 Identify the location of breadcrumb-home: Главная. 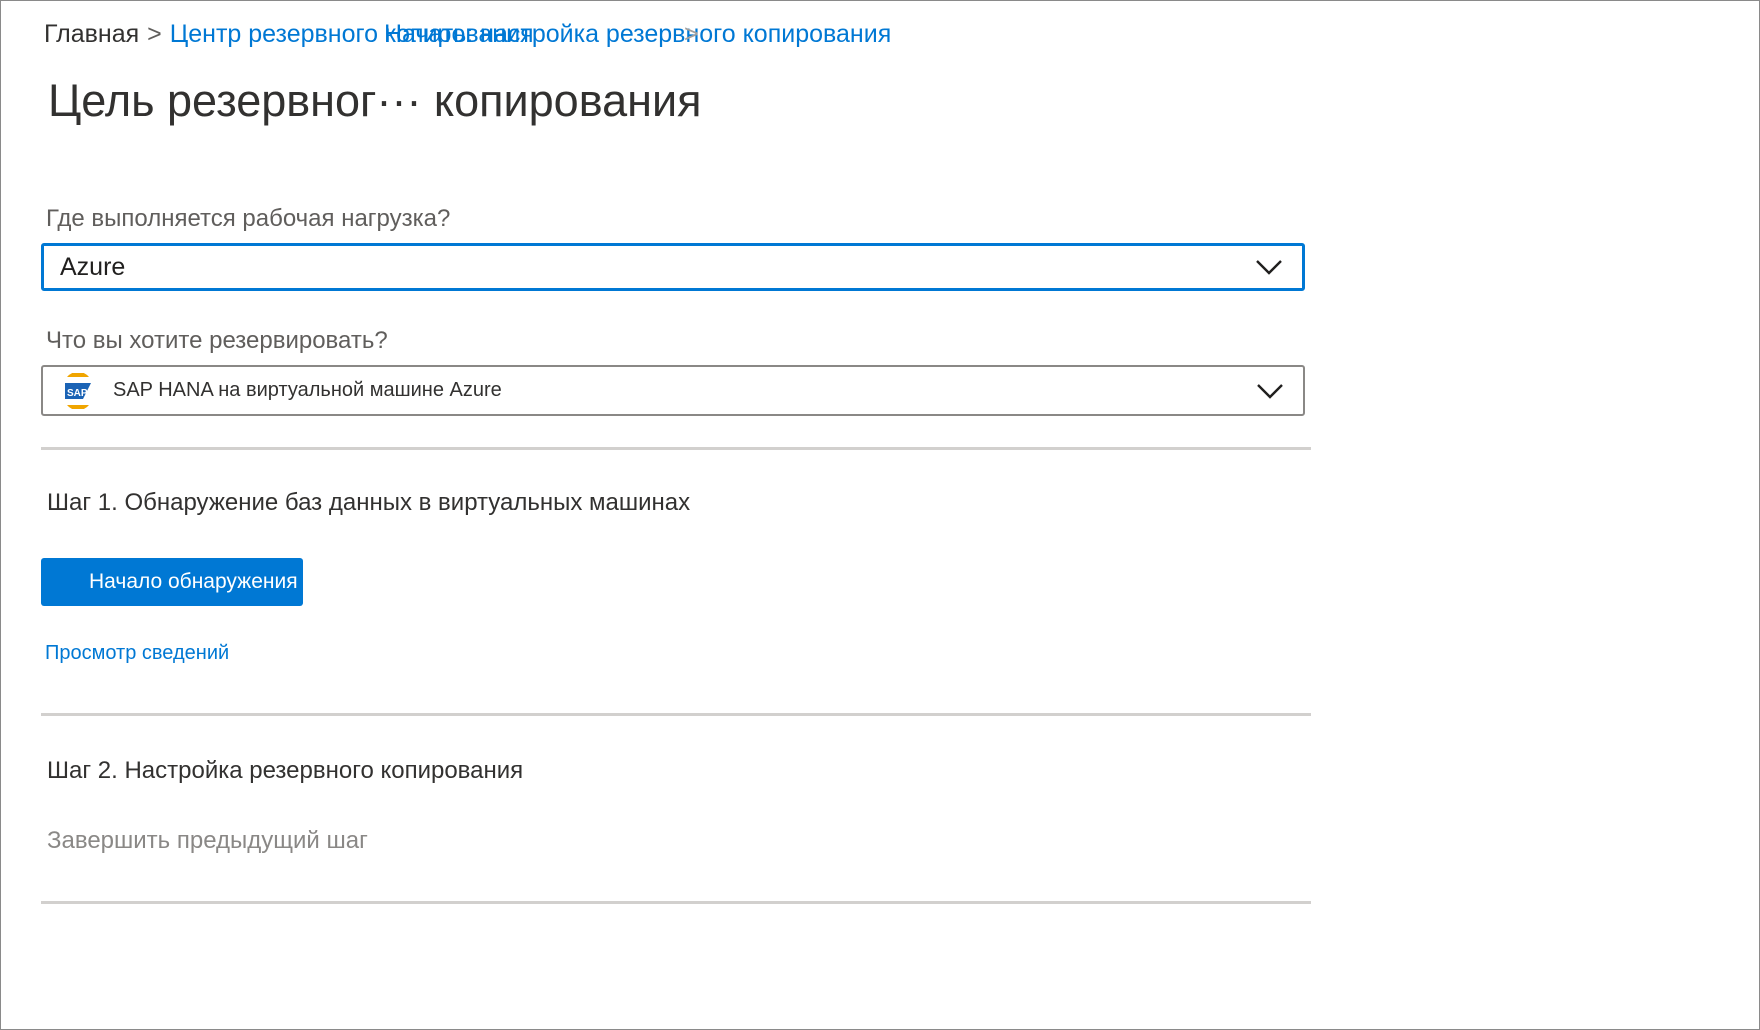
(91, 34).